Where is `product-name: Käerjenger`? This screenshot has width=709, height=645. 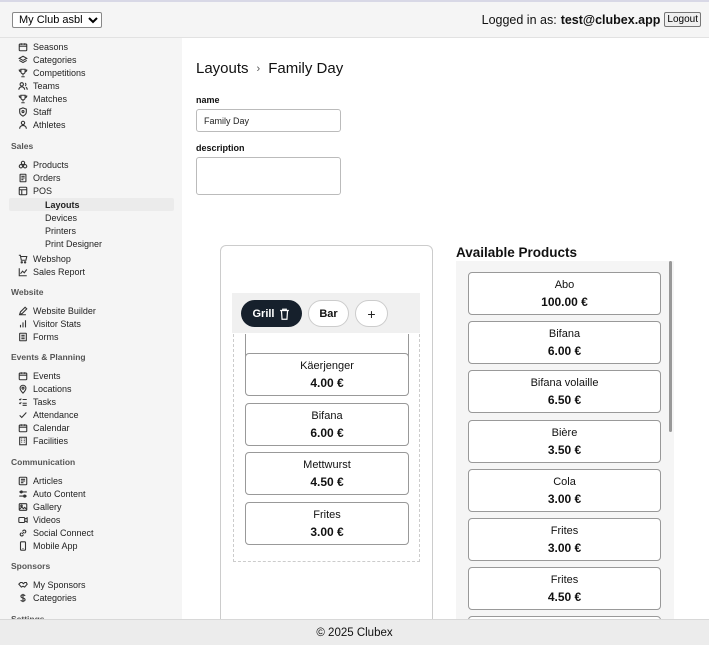 product-name: Käerjenger is located at coordinates (327, 366).